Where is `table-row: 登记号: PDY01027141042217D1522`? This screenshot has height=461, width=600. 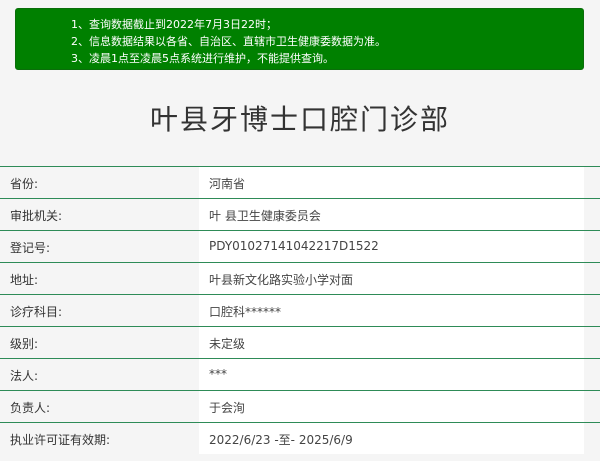 table-row: 登记号: PDY01027141042217D1522 is located at coordinates (300, 247).